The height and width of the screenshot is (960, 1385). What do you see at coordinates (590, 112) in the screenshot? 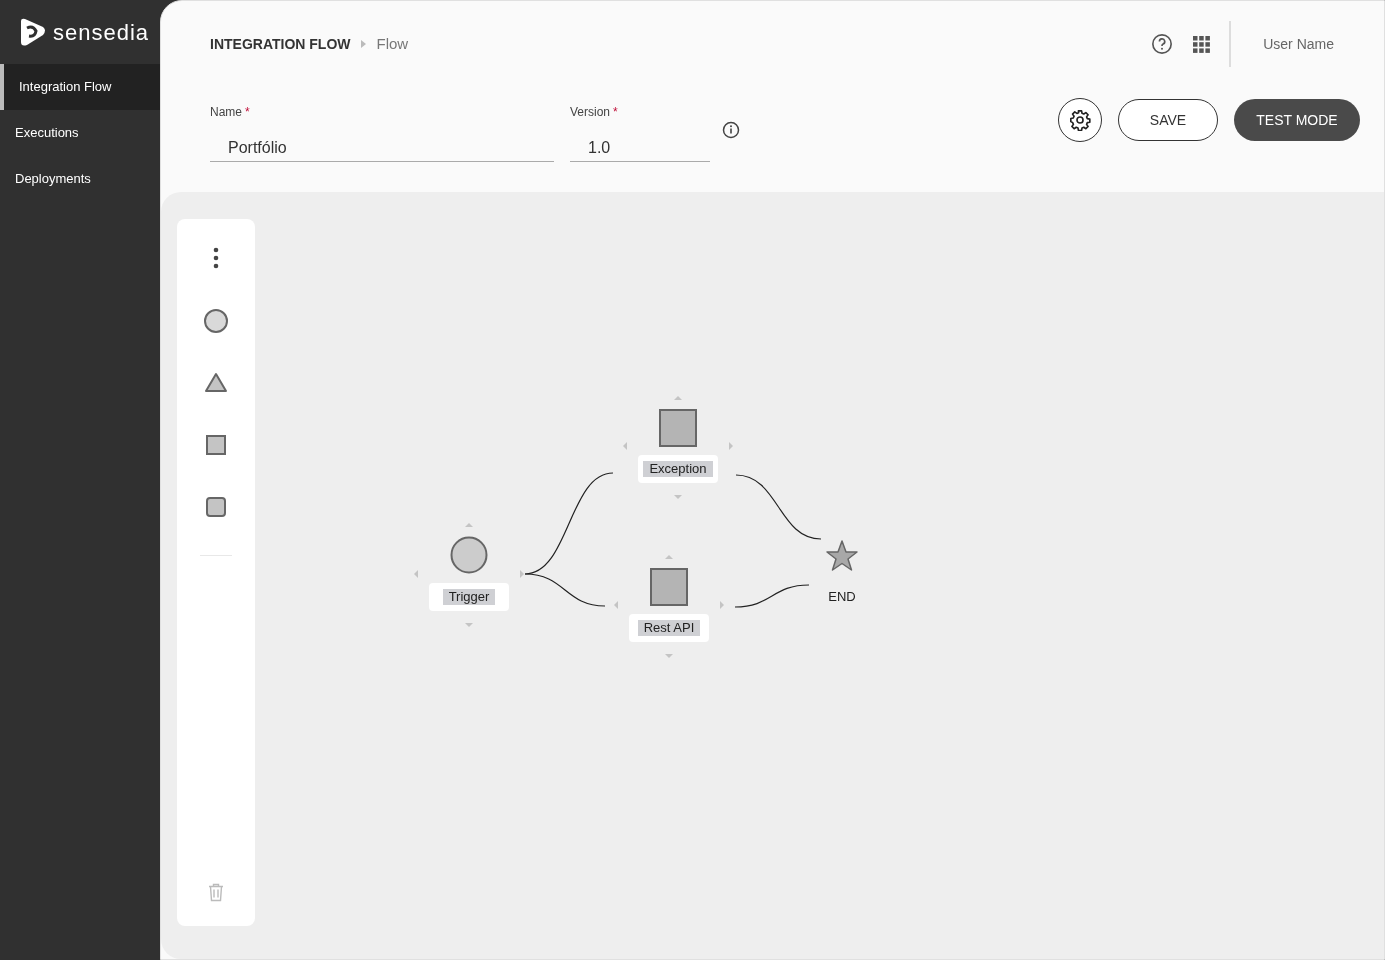
I see `field-label: Version` at bounding box center [590, 112].